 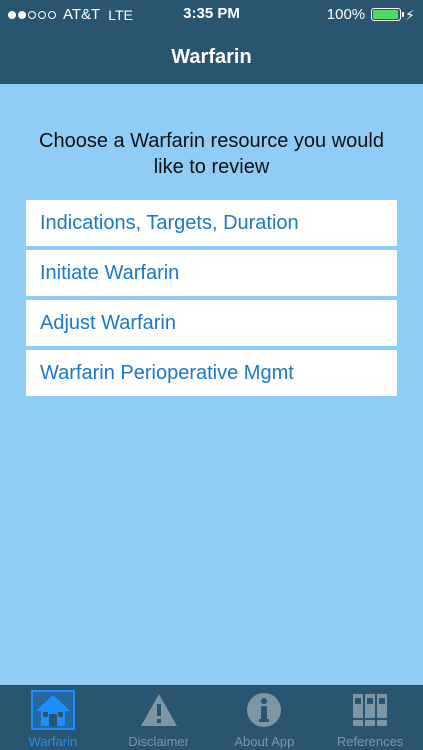 I want to click on page-title: Warfarin, so click(x=211, y=56).